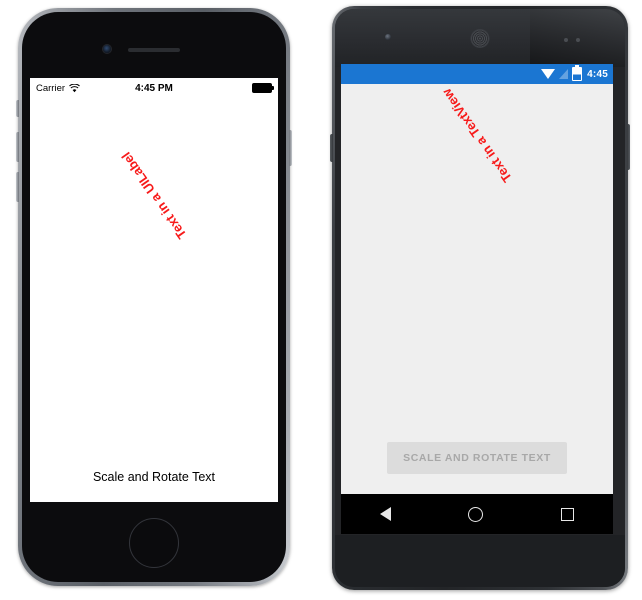 This screenshot has width=642, height=600. What do you see at coordinates (51, 88) in the screenshot?
I see `carrier-label: Carrier` at bounding box center [51, 88].